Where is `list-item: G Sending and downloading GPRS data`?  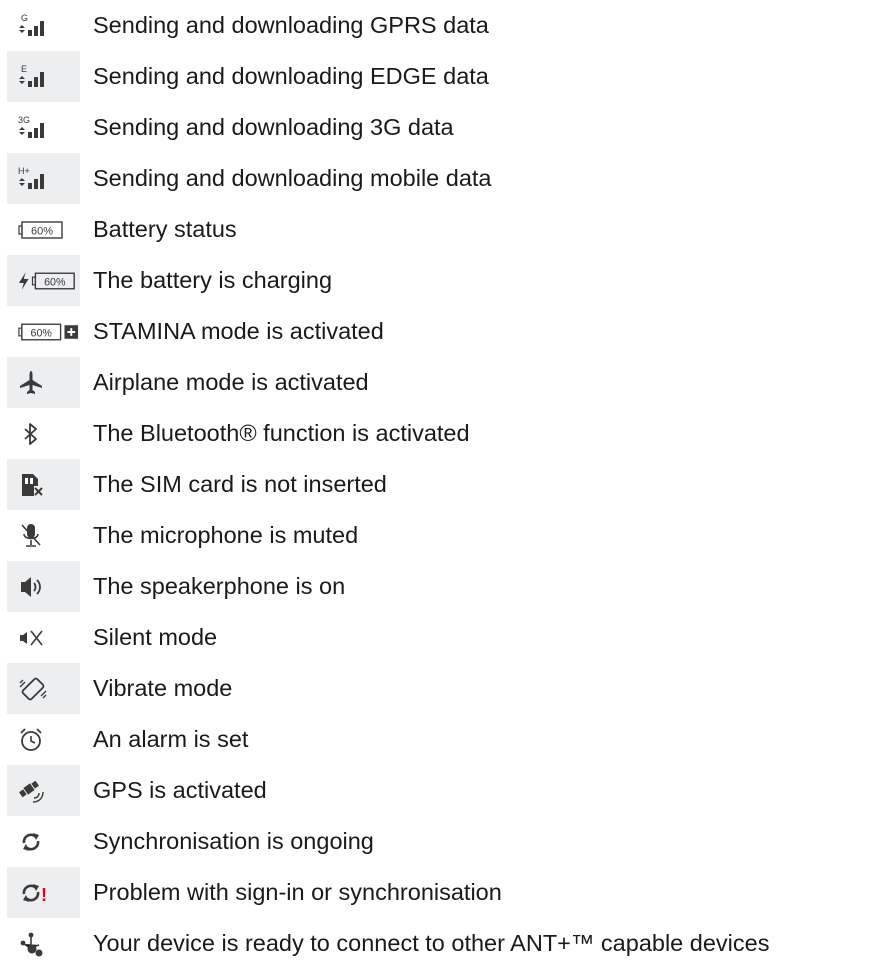 list-item: G Sending and downloading GPRS data is located at coordinates (442, 25).